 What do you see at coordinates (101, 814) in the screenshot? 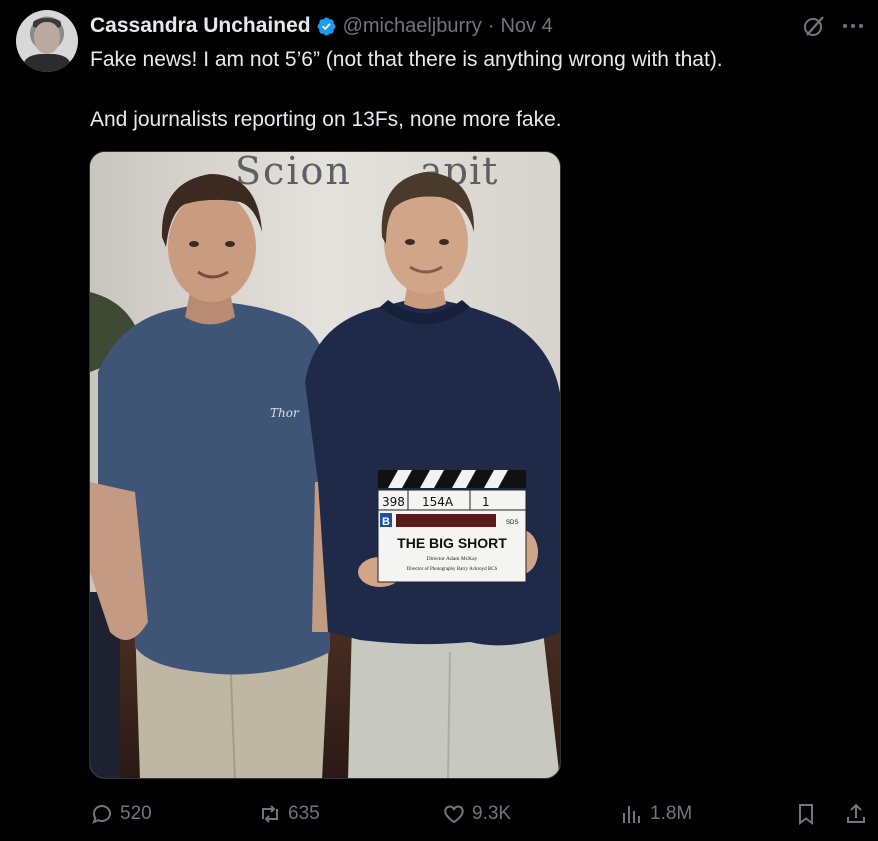
I see `reply-icon` at bounding box center [101, 814].